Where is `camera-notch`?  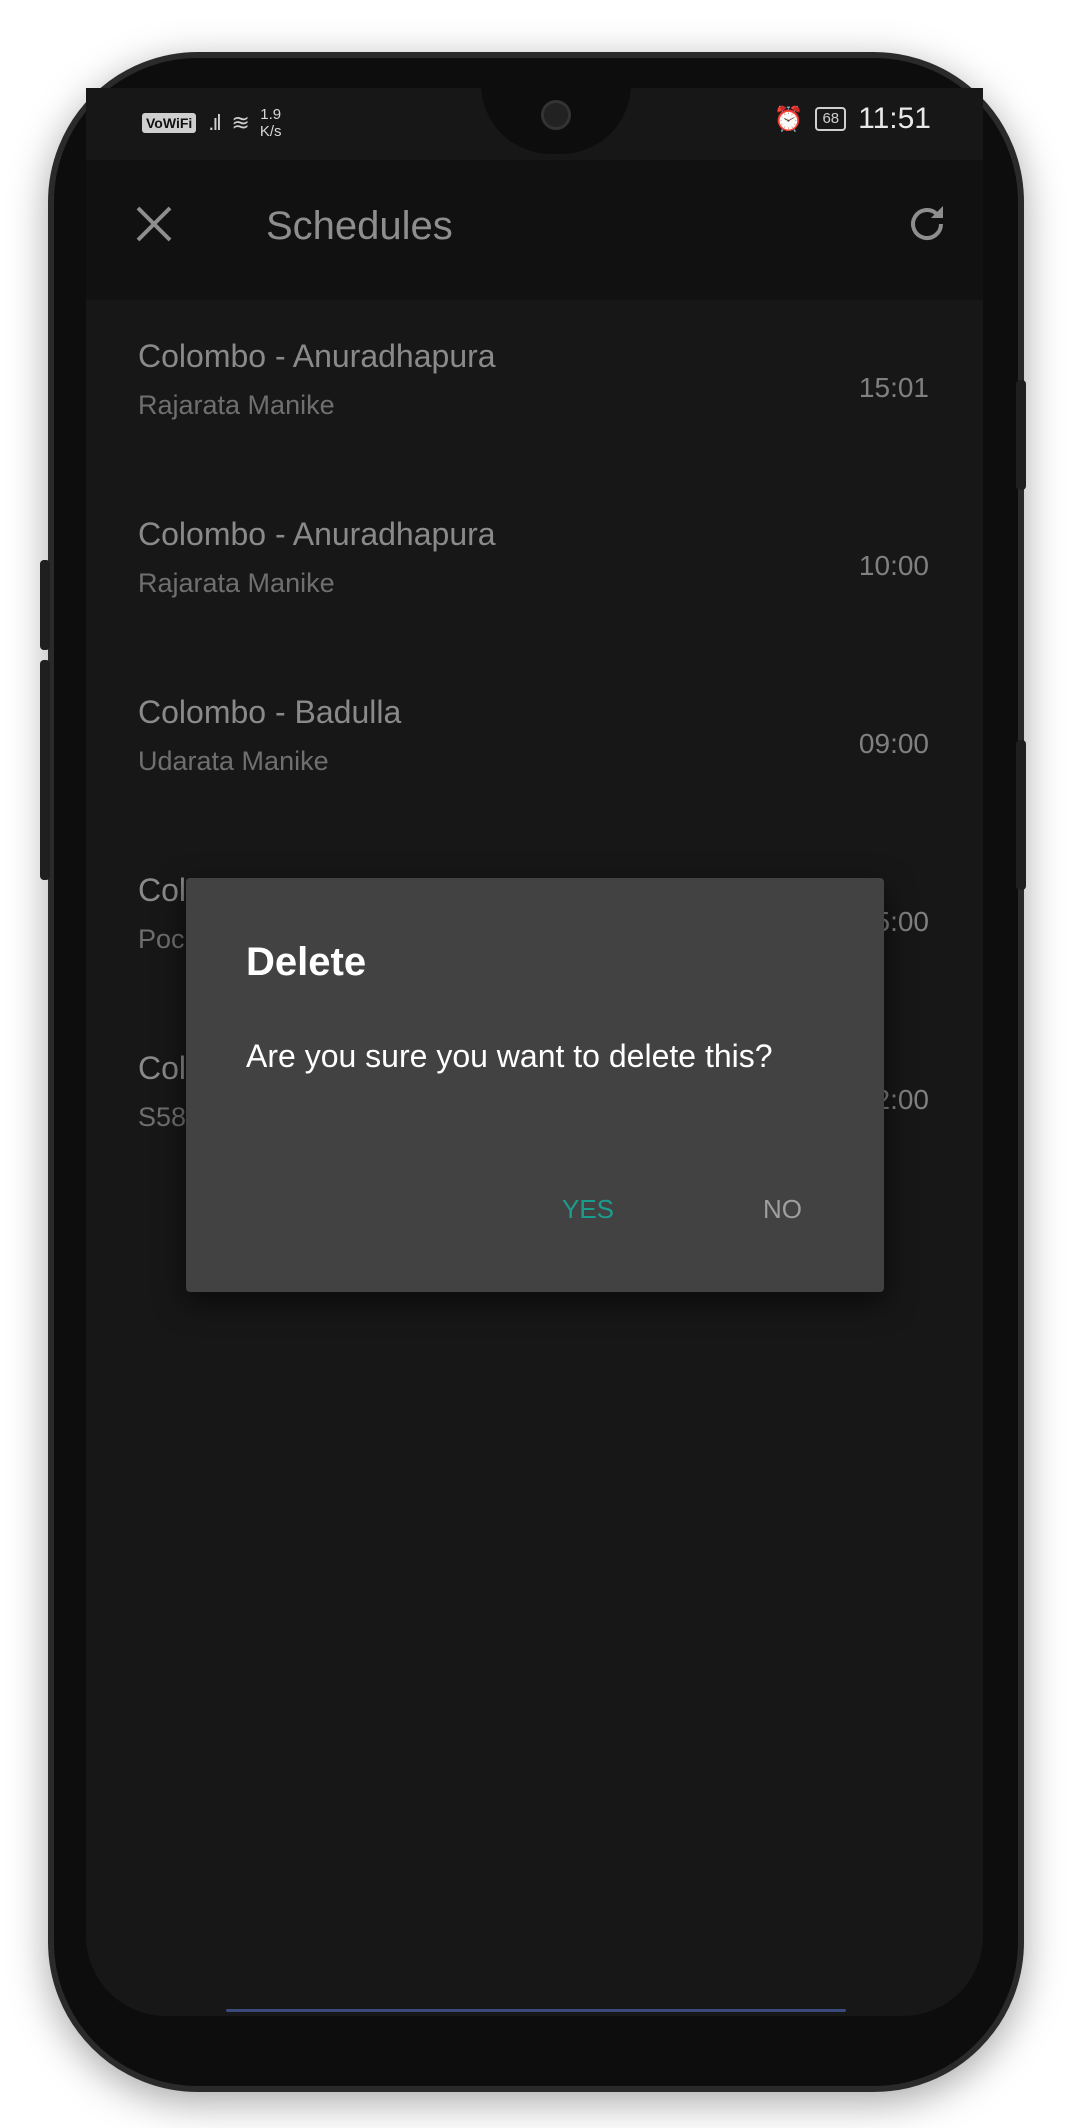 camera-notch is located at coordinates (556, 121).